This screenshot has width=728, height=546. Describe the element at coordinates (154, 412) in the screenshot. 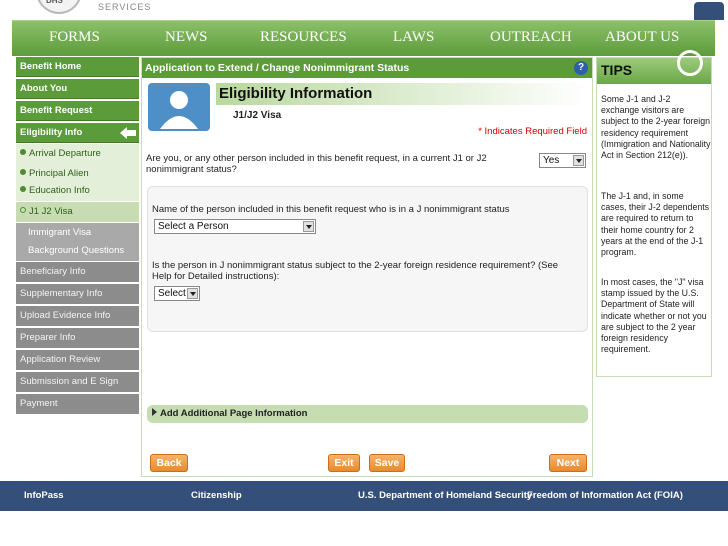

I see `expand-triangle-icon` at that location.